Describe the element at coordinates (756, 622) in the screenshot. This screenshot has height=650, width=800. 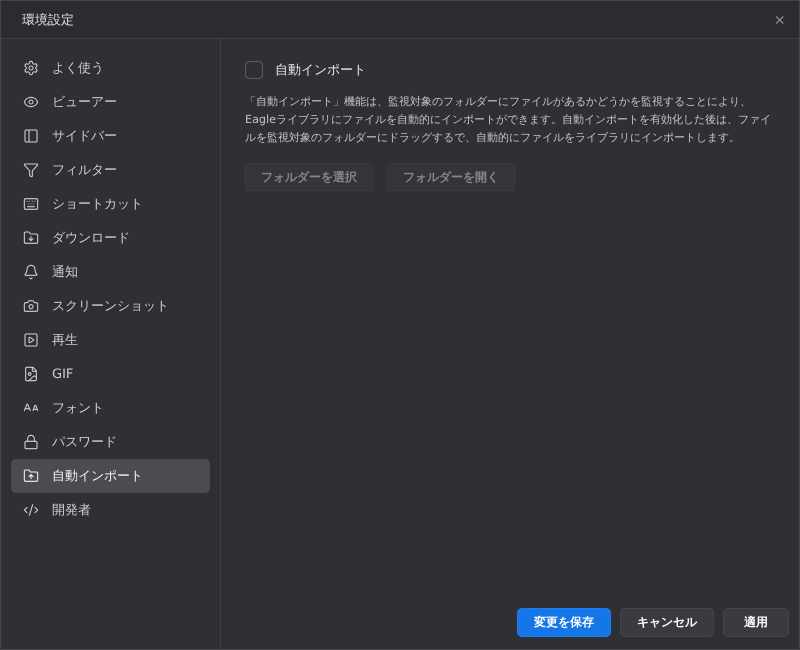
I see `dialog-button: 適用` at that location.